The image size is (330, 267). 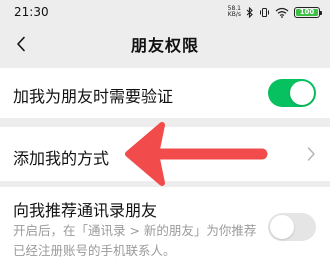 What do you see at coordinates (264, 12) in the screenshot?
I see `vibrate-icon` at bounding box center [264, 12].